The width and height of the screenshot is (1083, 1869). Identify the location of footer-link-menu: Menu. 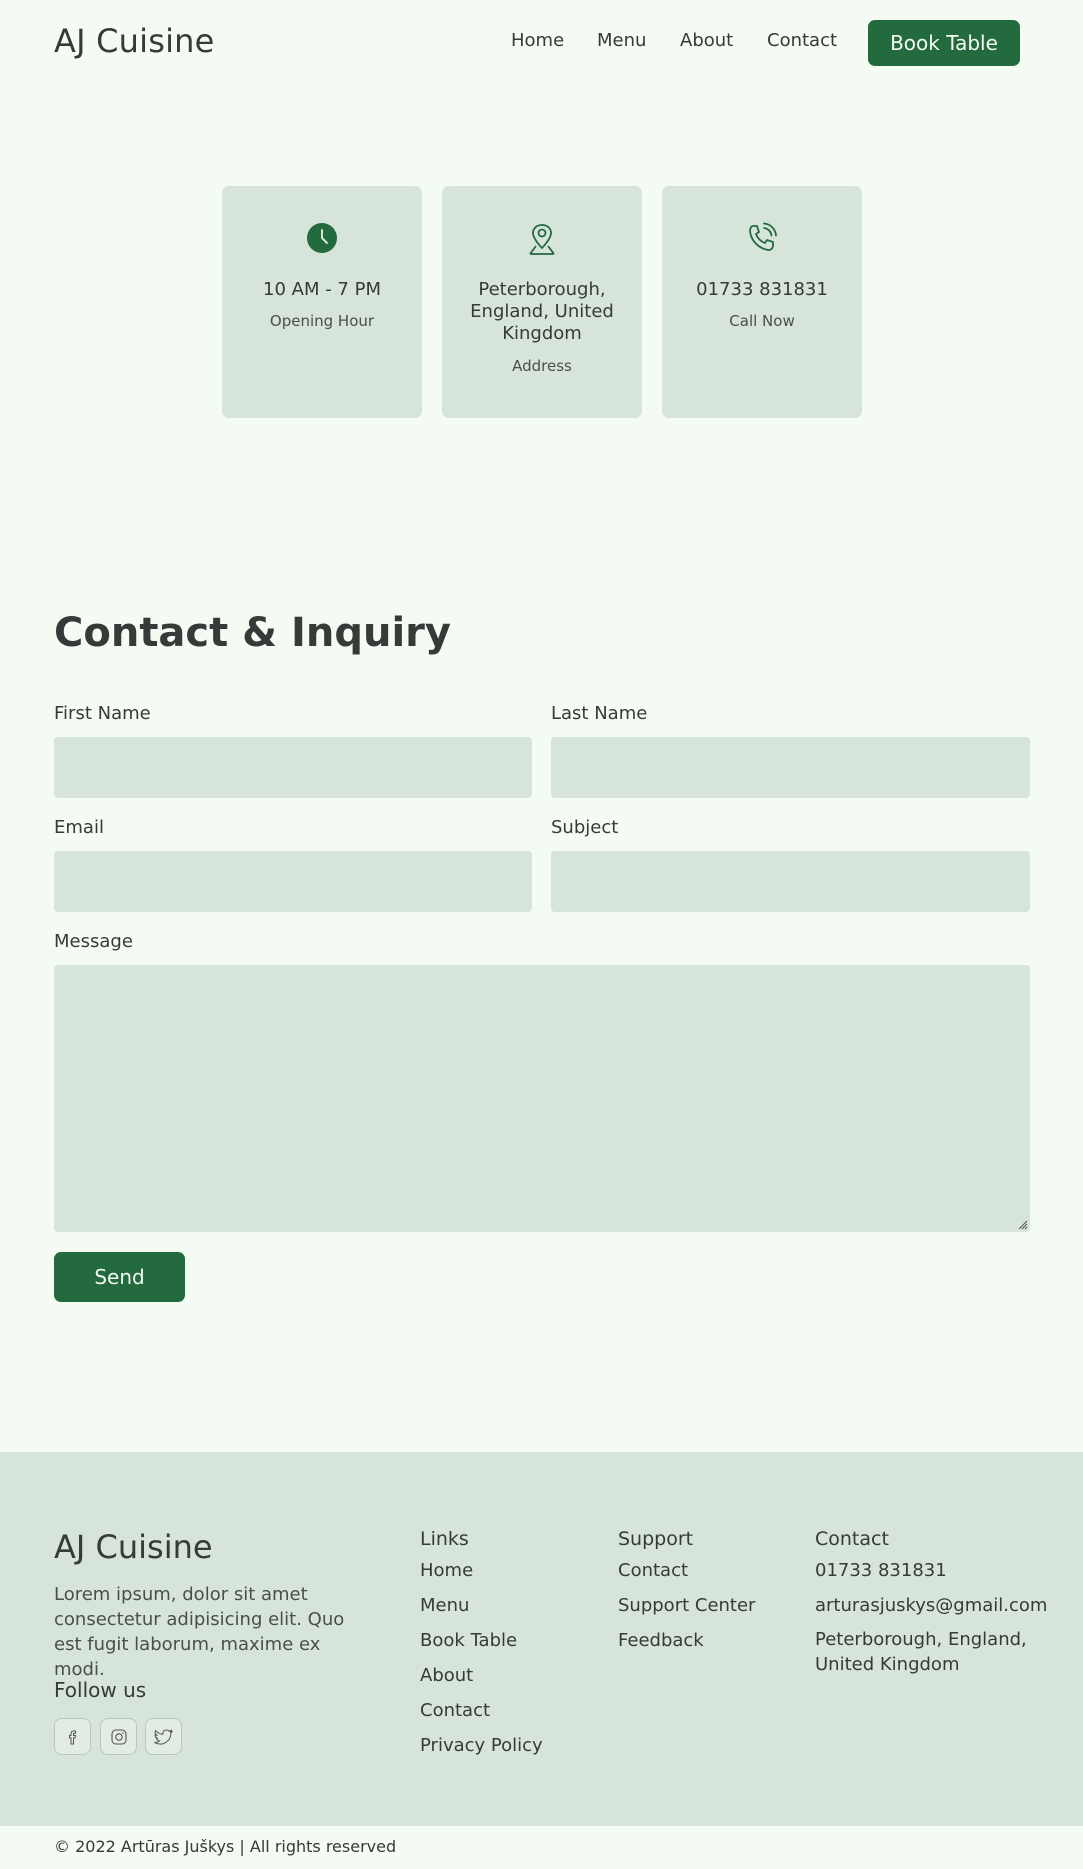
(444, 1605).